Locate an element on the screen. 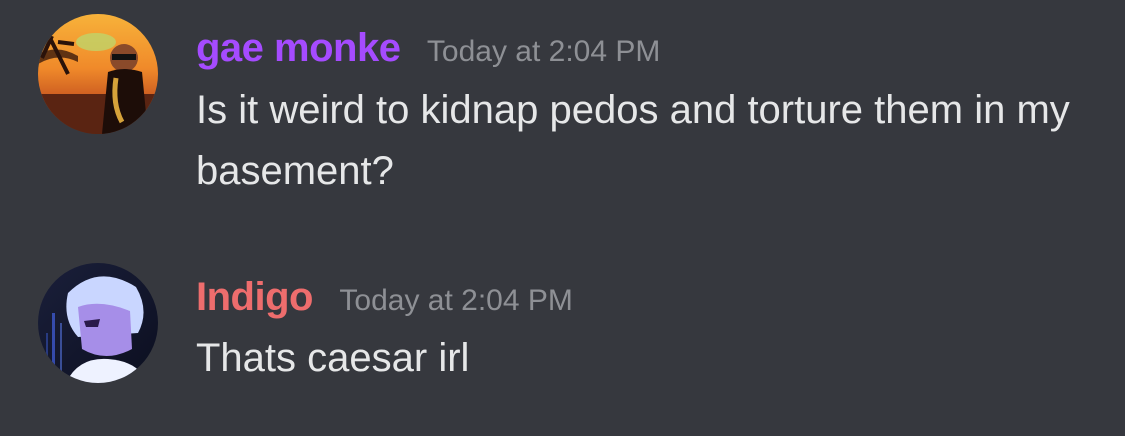 Image resolution: width=1125 pixels, height=436 pixels. message-text: Thats caesar irl is located at coordinates (333, 358).